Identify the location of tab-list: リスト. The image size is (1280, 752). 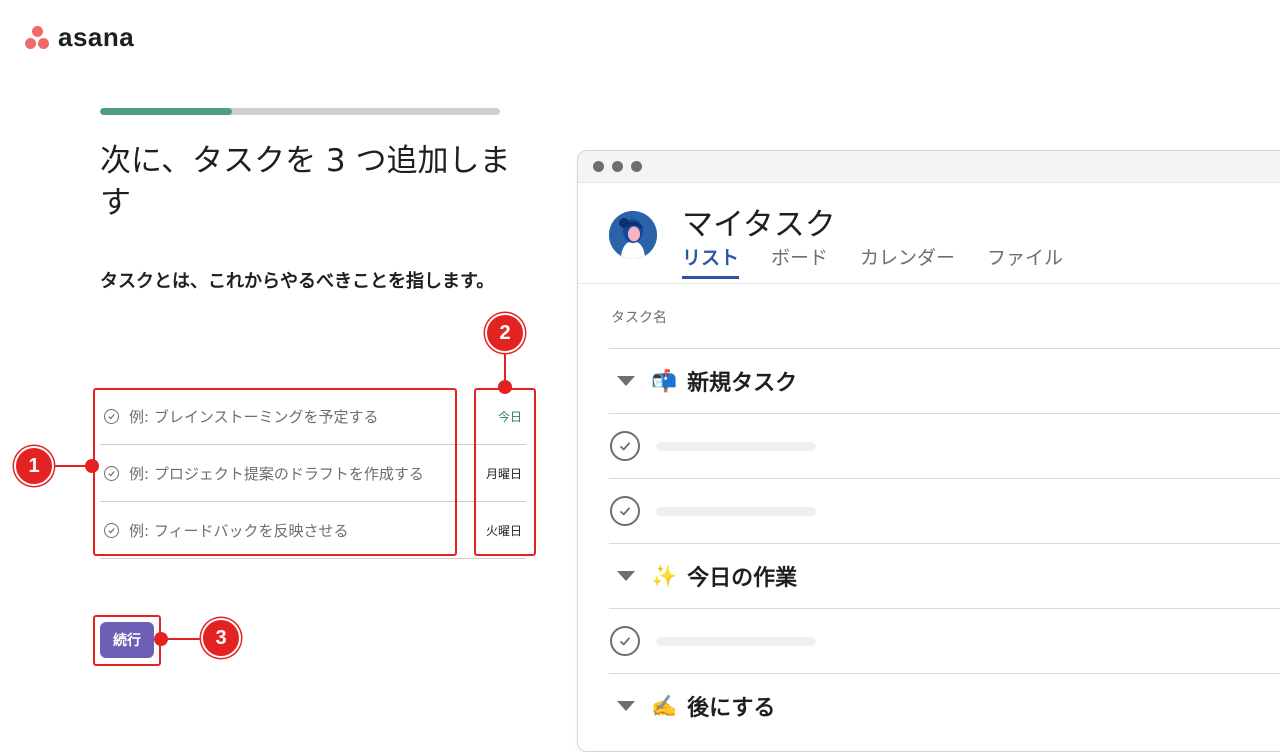
(711, 261).